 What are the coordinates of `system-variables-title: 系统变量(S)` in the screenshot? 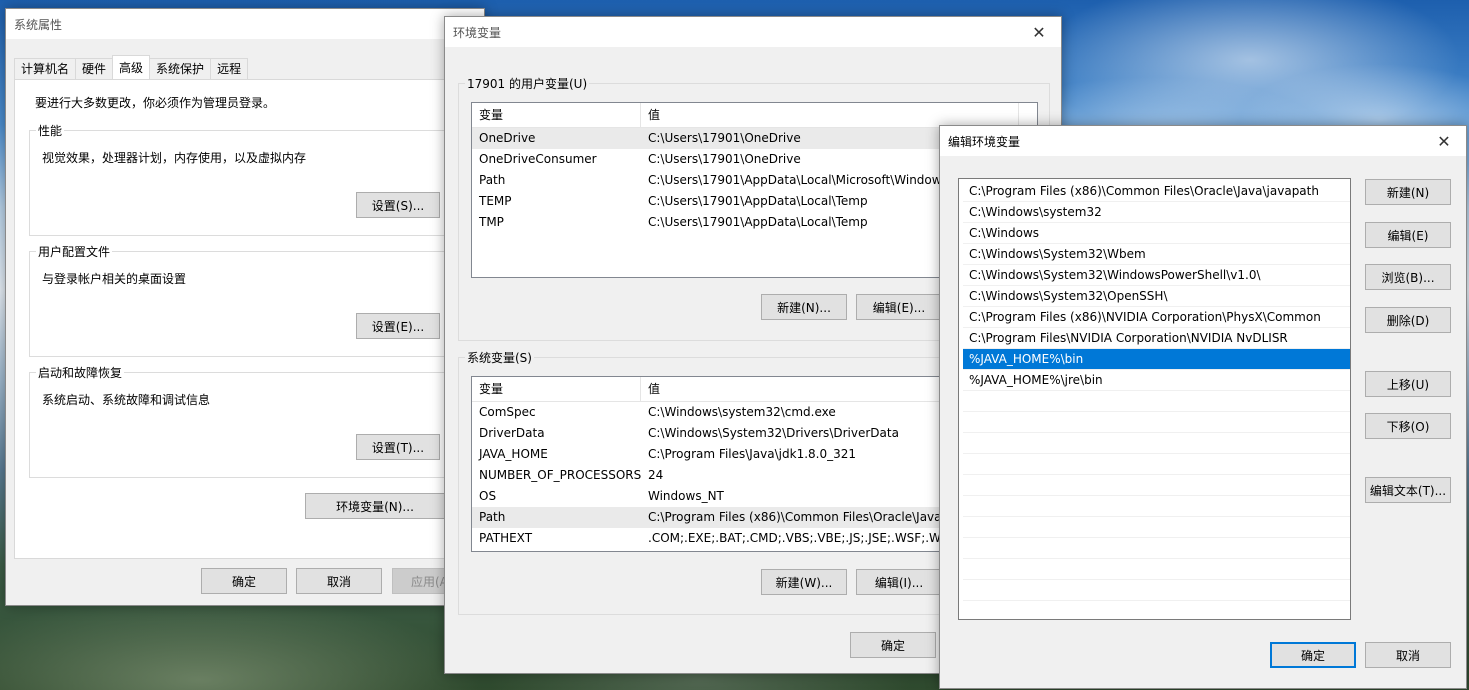 It's located at (499, 357).